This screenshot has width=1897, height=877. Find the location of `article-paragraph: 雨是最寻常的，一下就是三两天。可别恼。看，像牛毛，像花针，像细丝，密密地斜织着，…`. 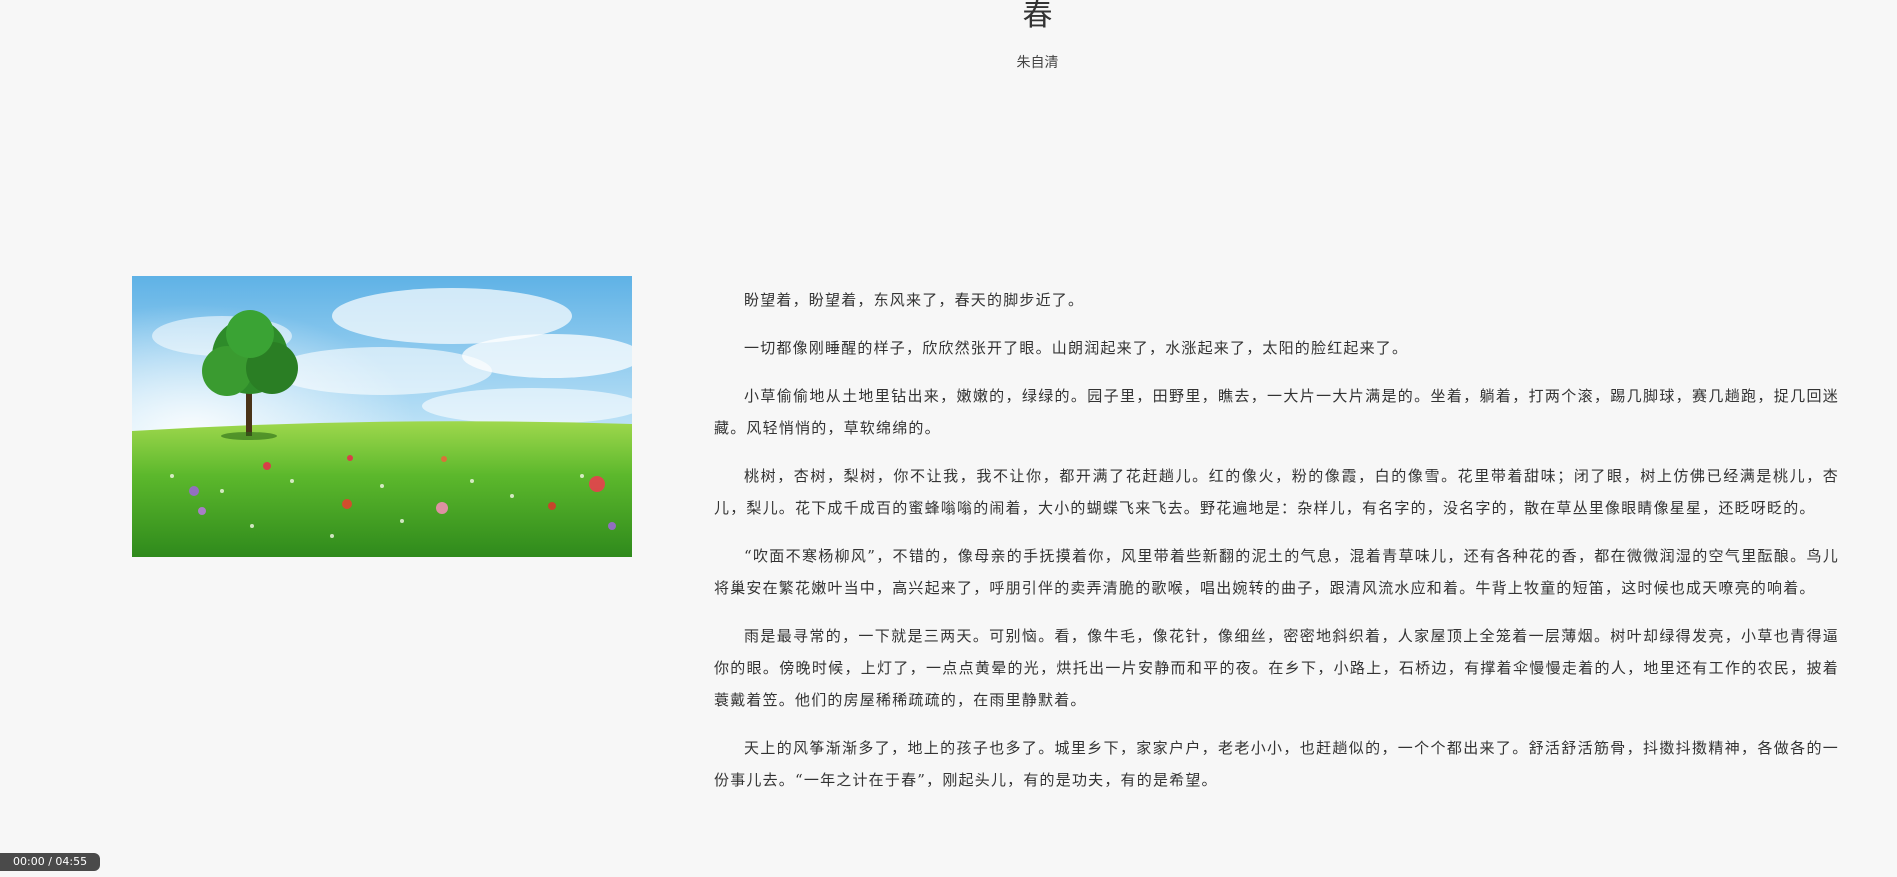

article-paragraph: 雨是最寻常的，一下就是三两天。可别恼。看，像牛毛，像花针，像细丝，密密地斜织着，… is located at coordinates (1276, 668).